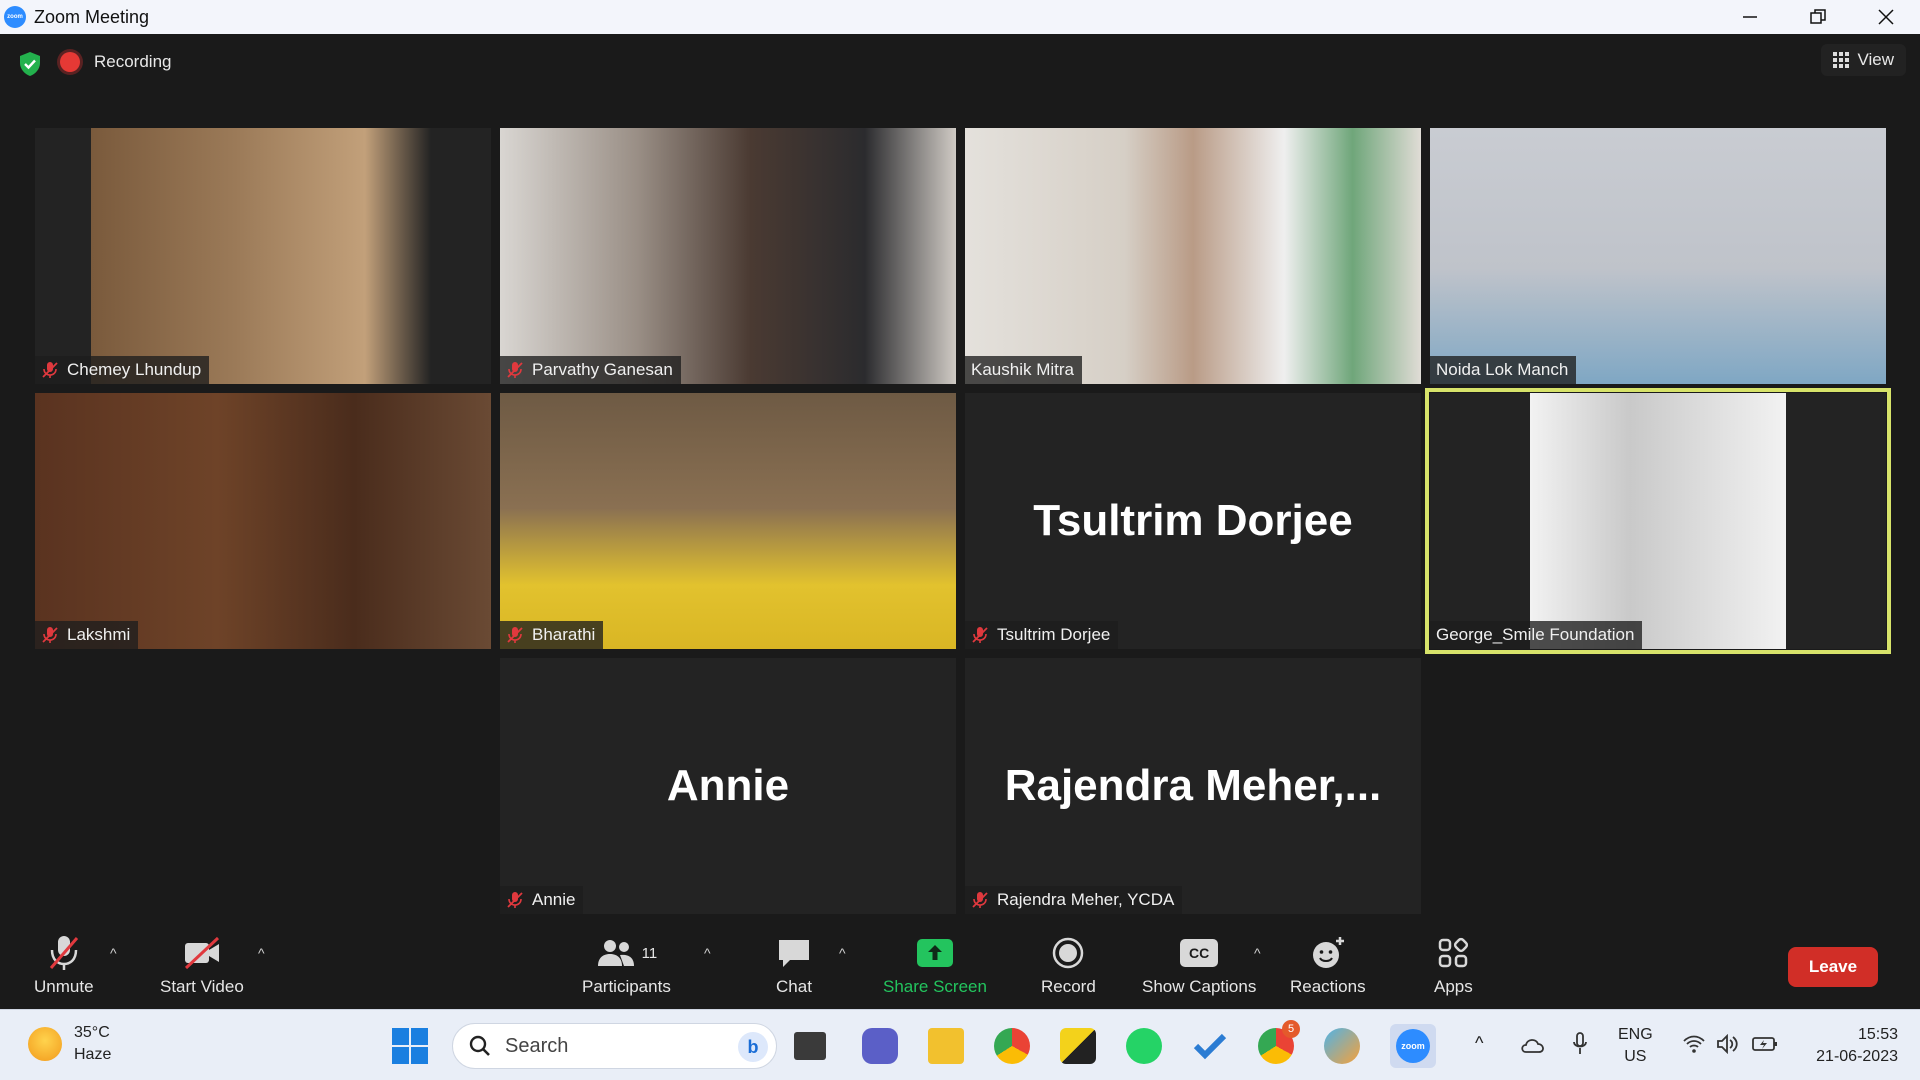 The width and height of the screenshot is (1920, 1080). I want to click on chat-button: Chat, so click(794, 965).